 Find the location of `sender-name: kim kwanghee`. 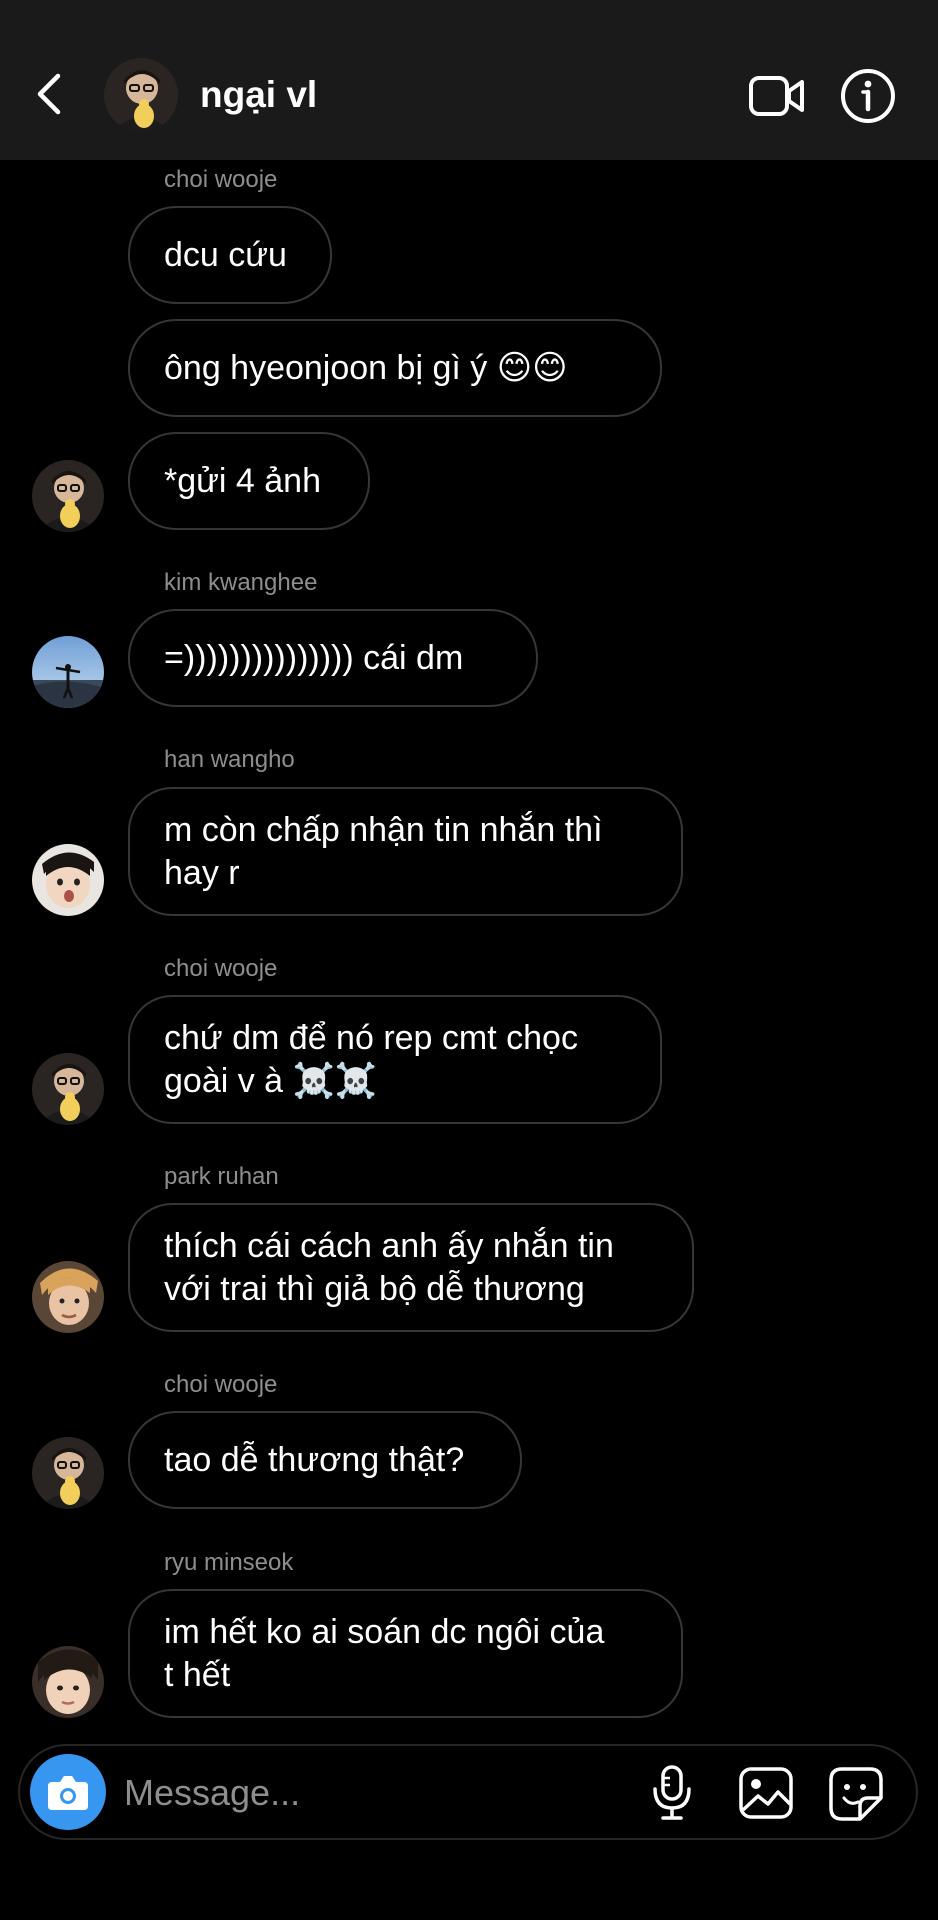

sender-name: kim kwanghee is located at coordinates (241, 582).